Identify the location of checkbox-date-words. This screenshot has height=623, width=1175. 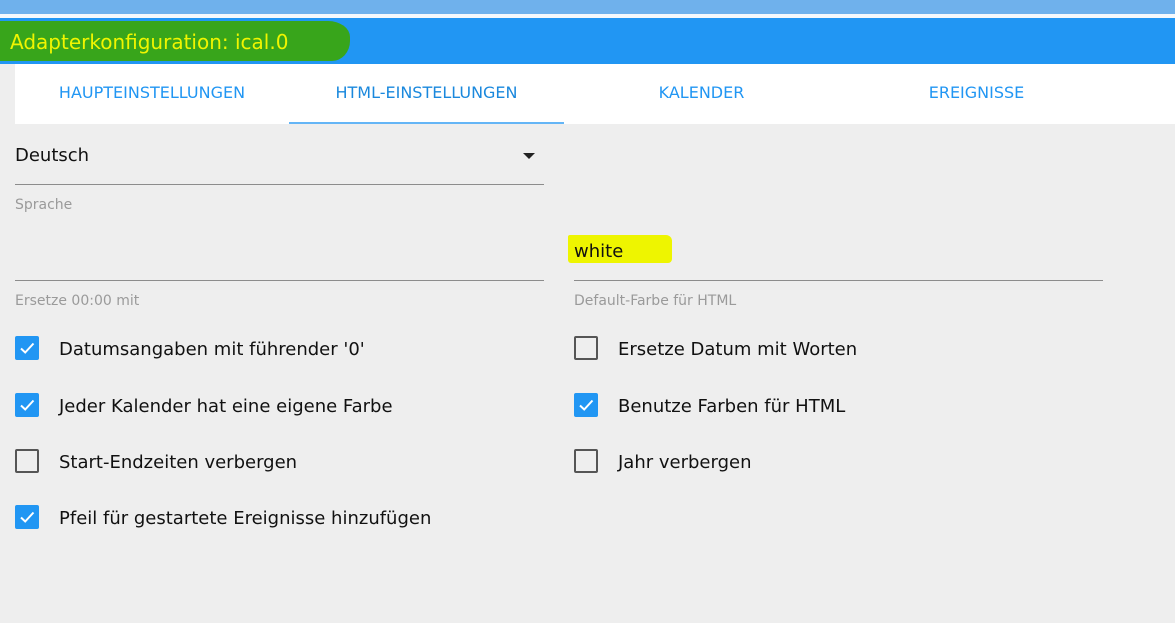
(586, 348).